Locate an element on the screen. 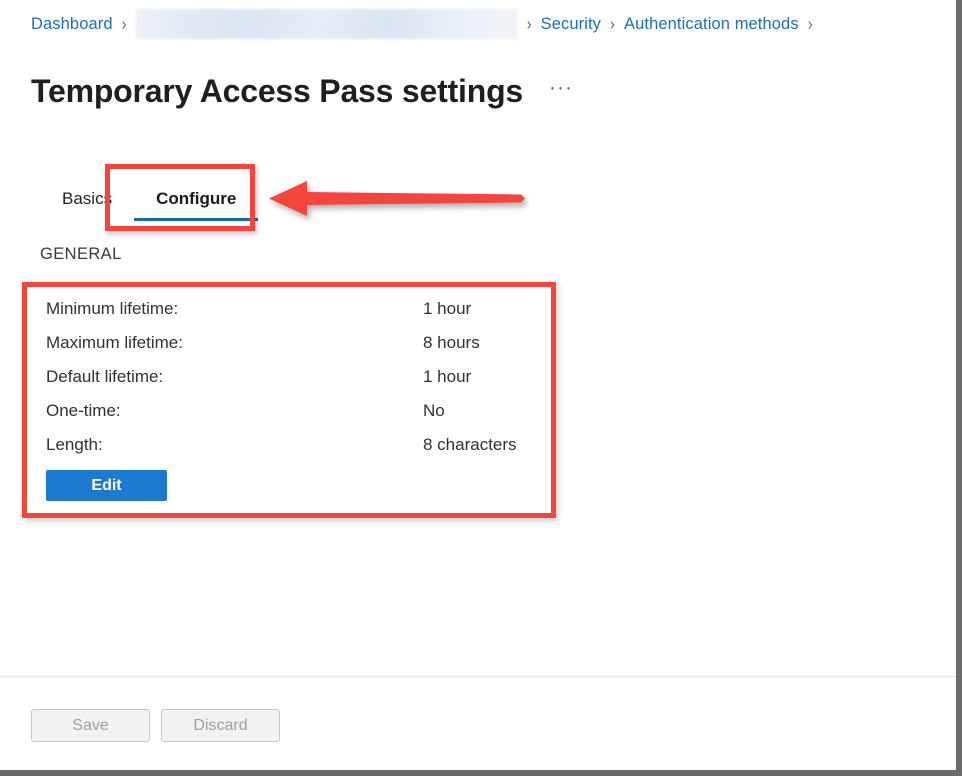 Image resolution: width=962 pixels, height=776 pixels. discard-button: Discard is located at coordinates (220, 725).